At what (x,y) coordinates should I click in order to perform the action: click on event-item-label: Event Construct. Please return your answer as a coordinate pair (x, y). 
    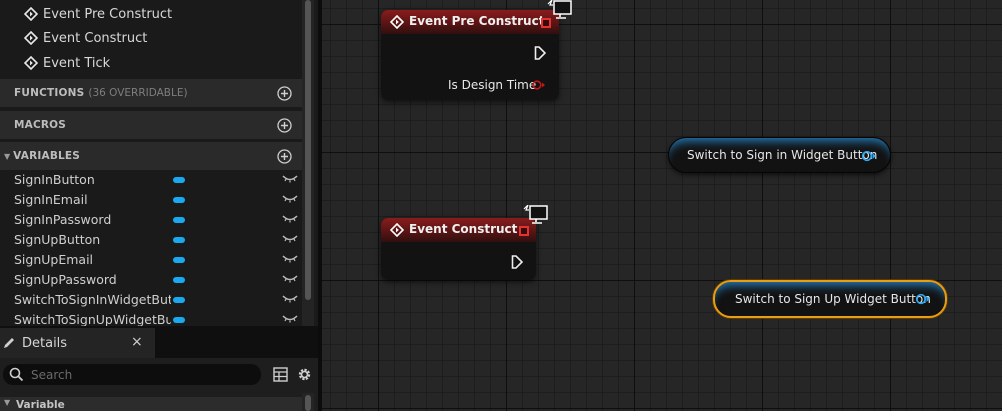
    Looking at the image, I should click on (95, 38).